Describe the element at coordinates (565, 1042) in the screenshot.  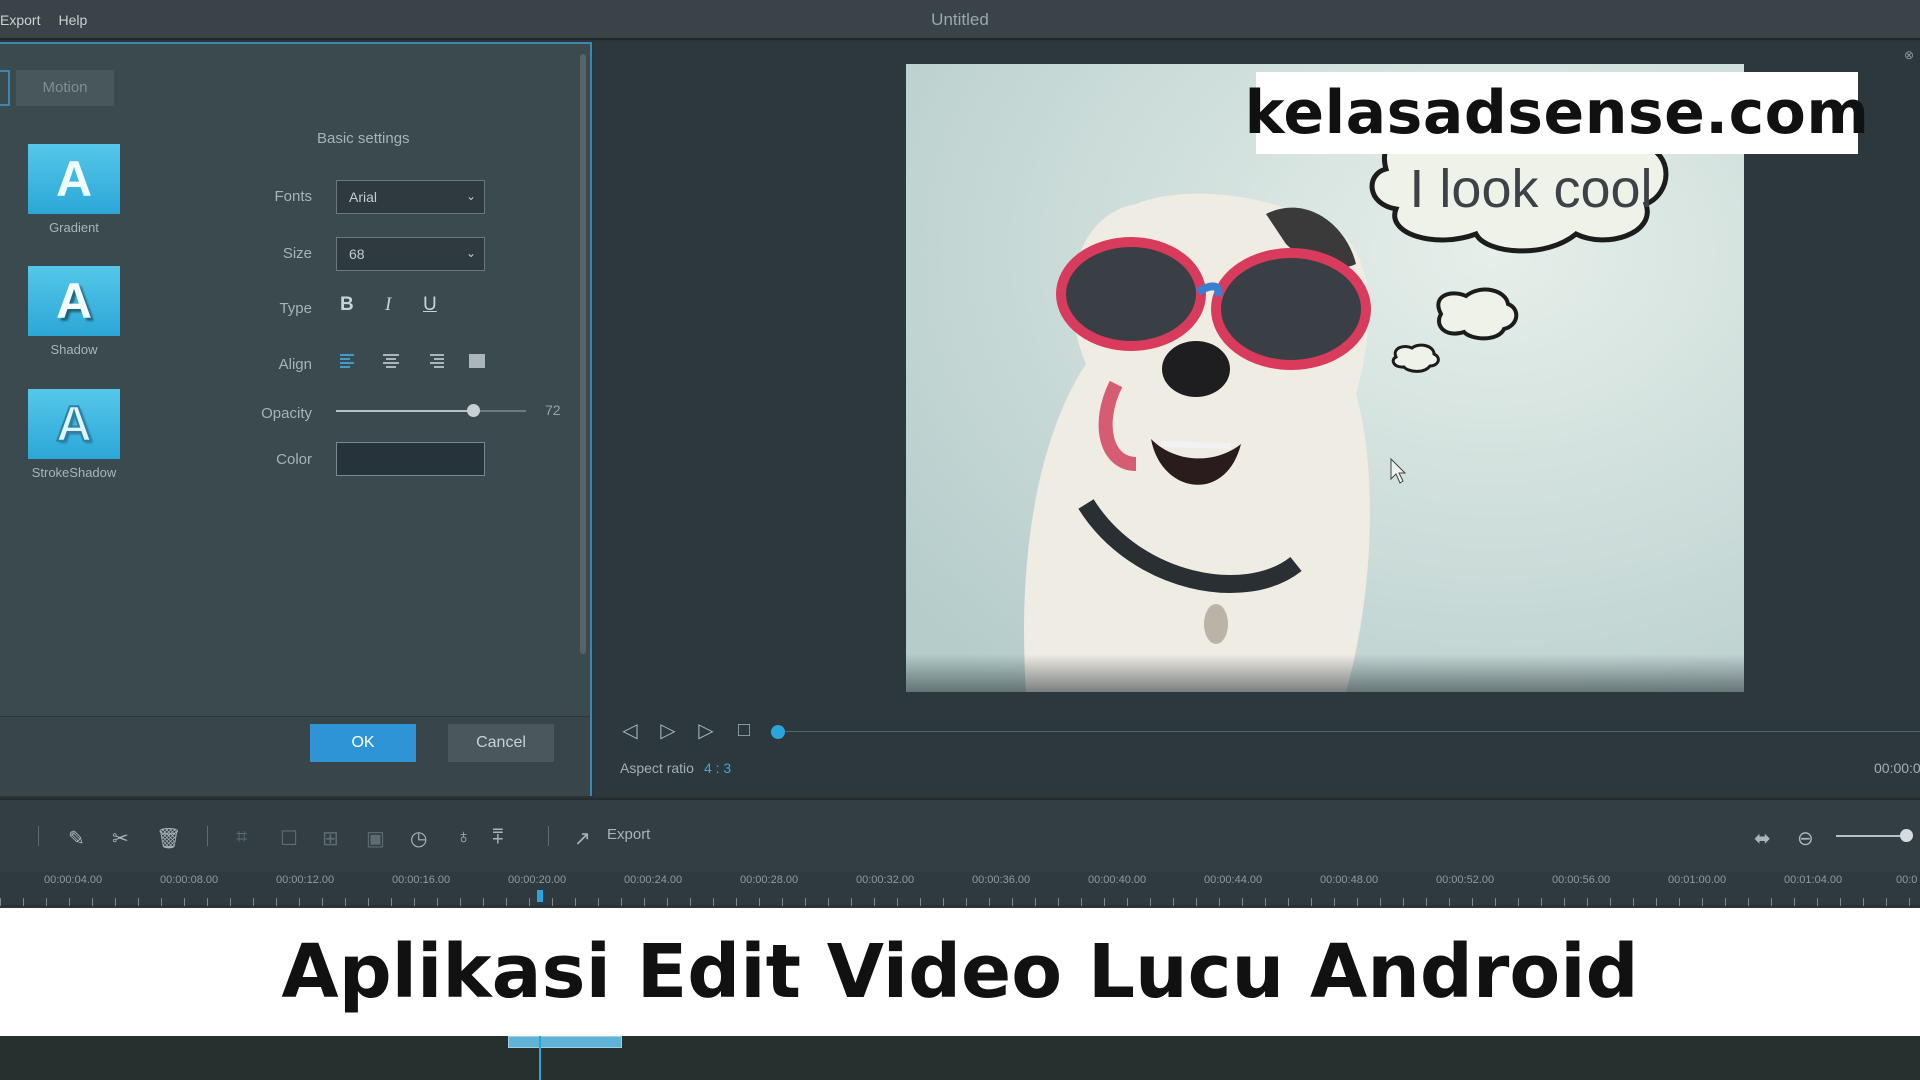
I see `text-clip` at that location.